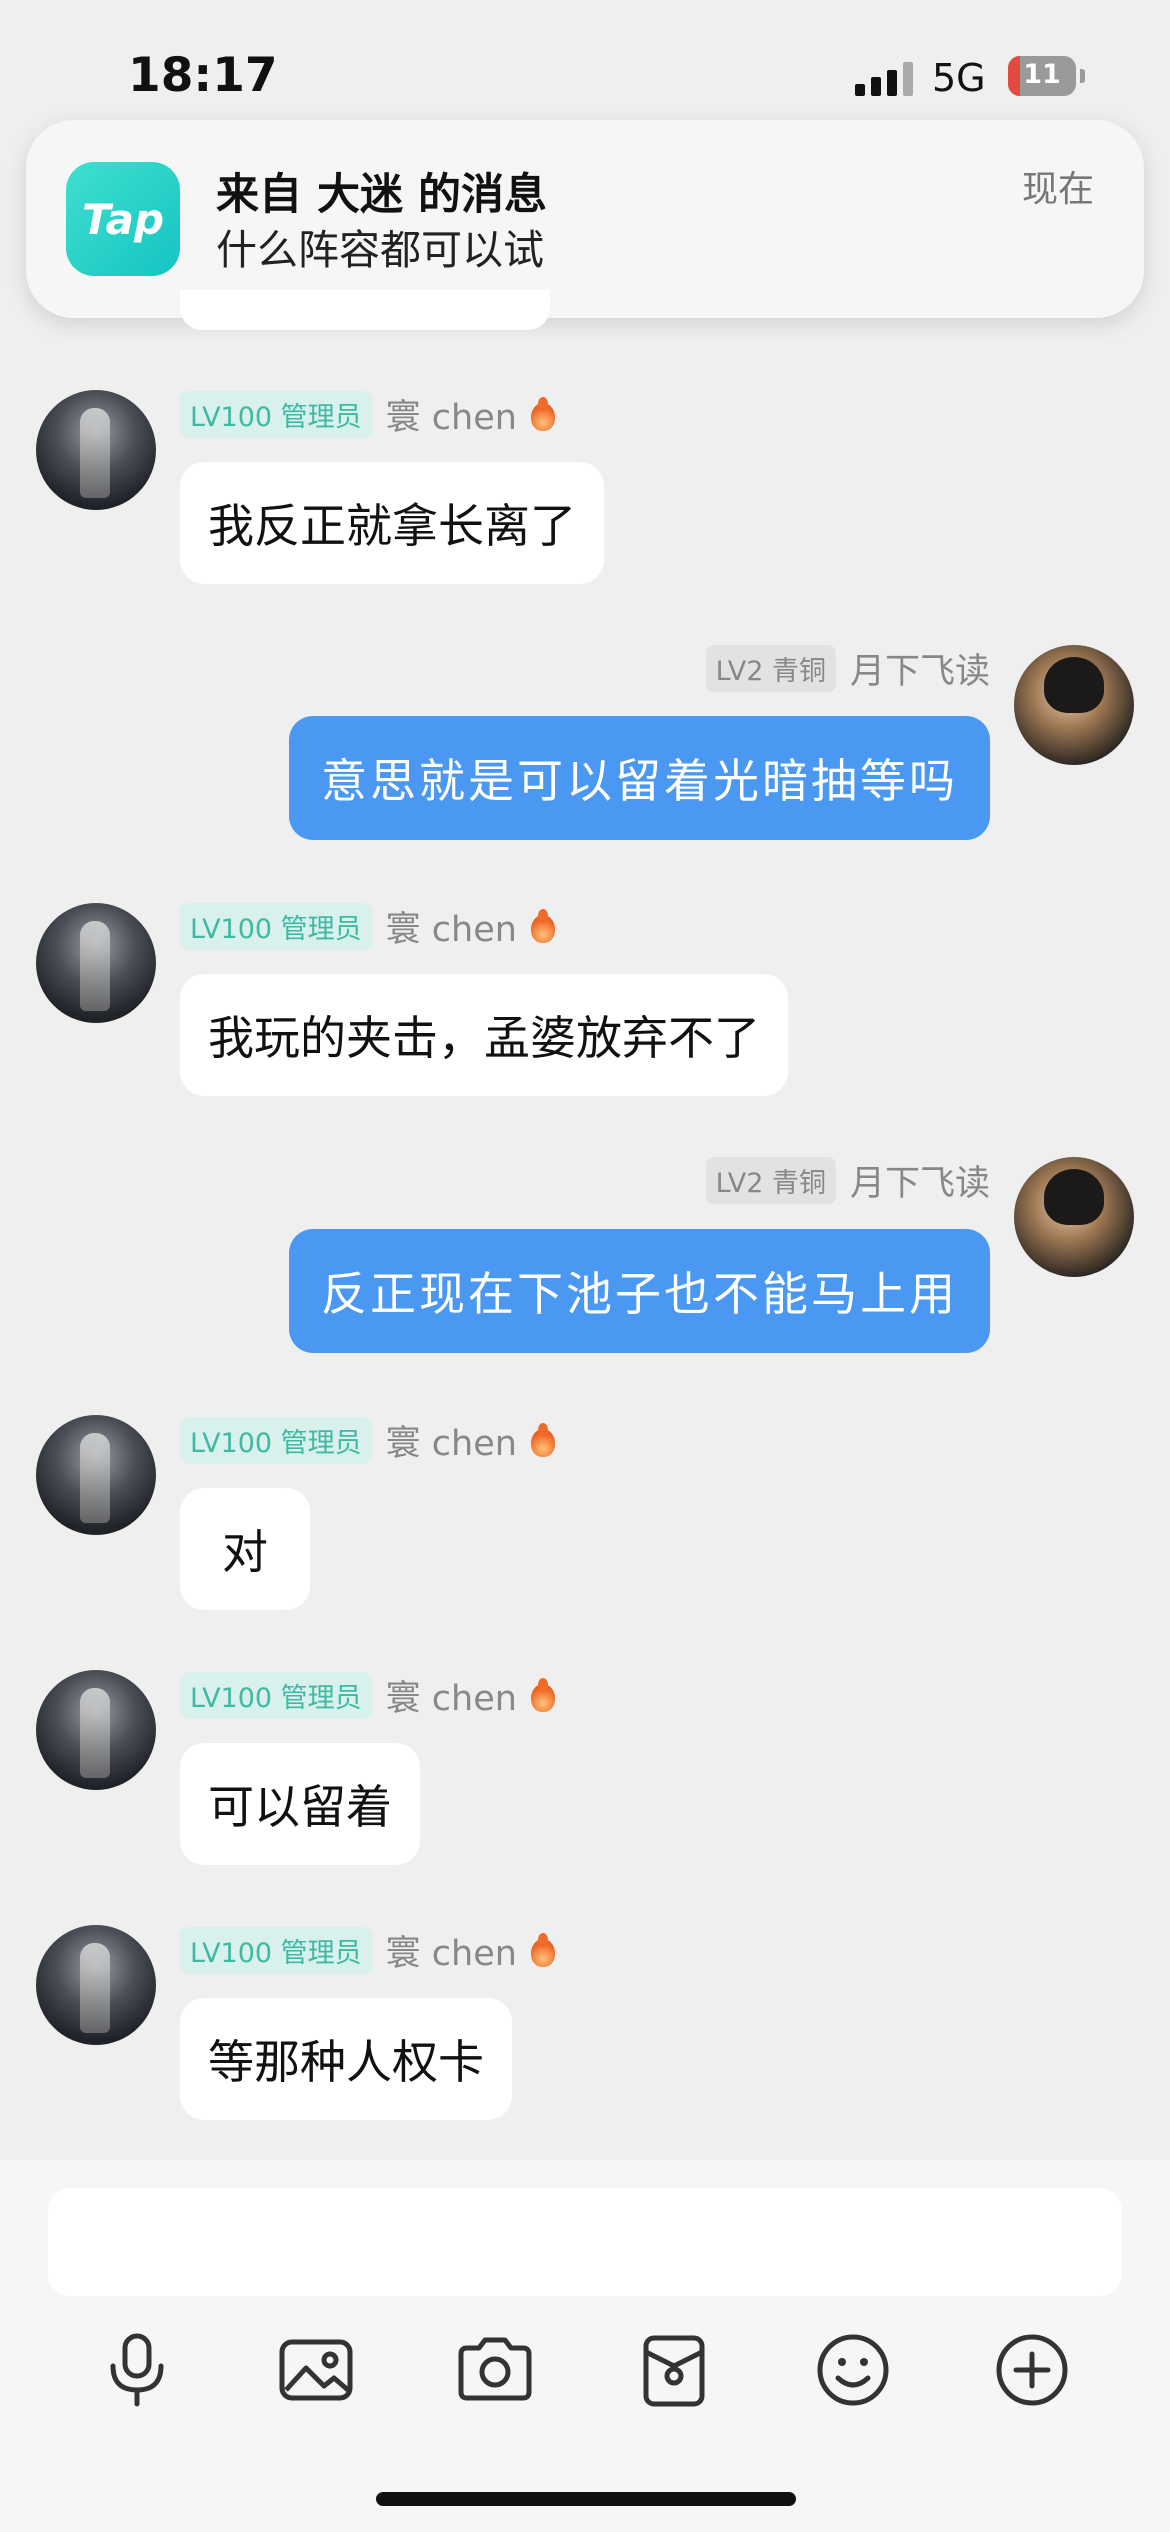 This screenshot has width=1170, height=2532. I want to click on notification-body: 什么阵容都可以试, so click(380, 250).